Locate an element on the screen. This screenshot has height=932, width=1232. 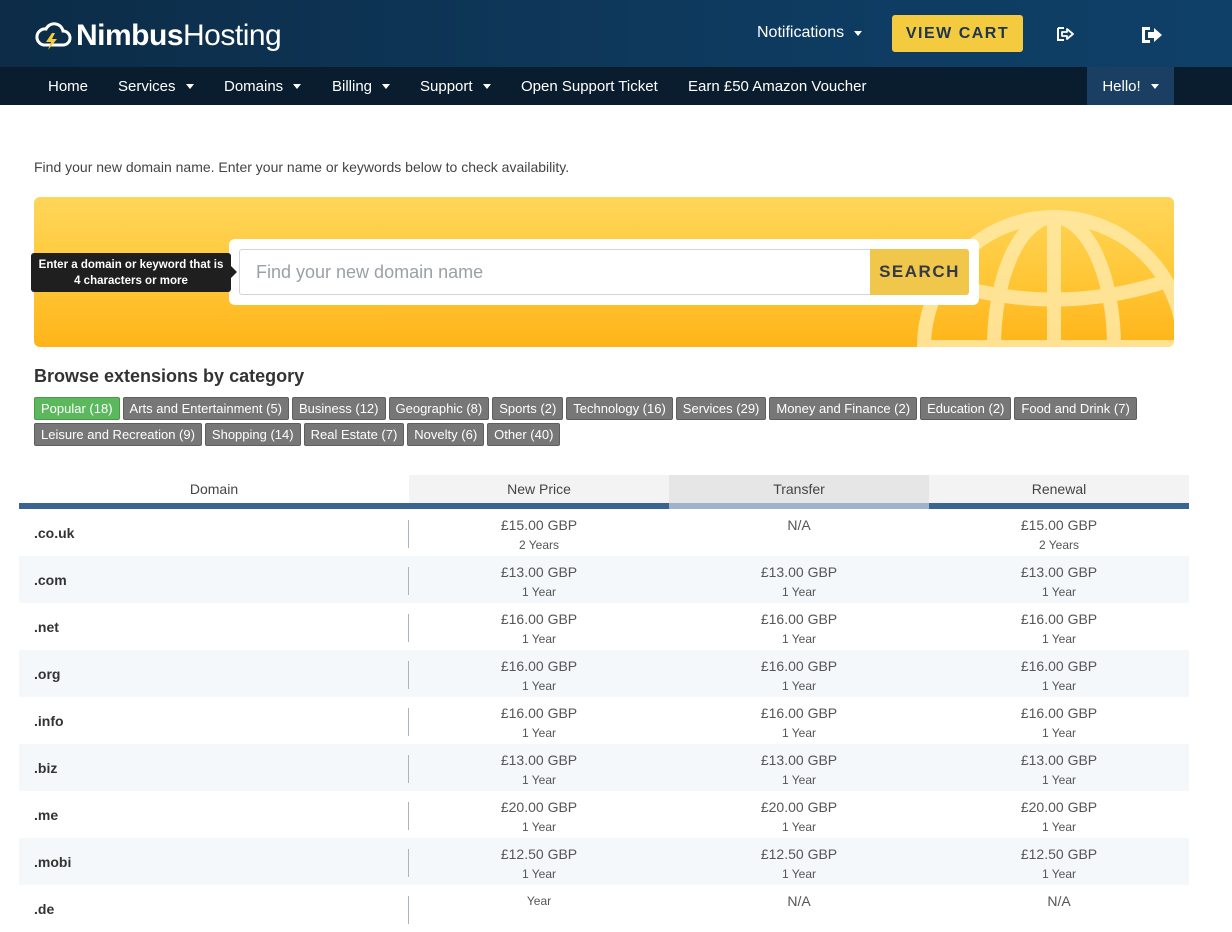
brand-name-bold: Nimbus is located at coordinates (130, 35).